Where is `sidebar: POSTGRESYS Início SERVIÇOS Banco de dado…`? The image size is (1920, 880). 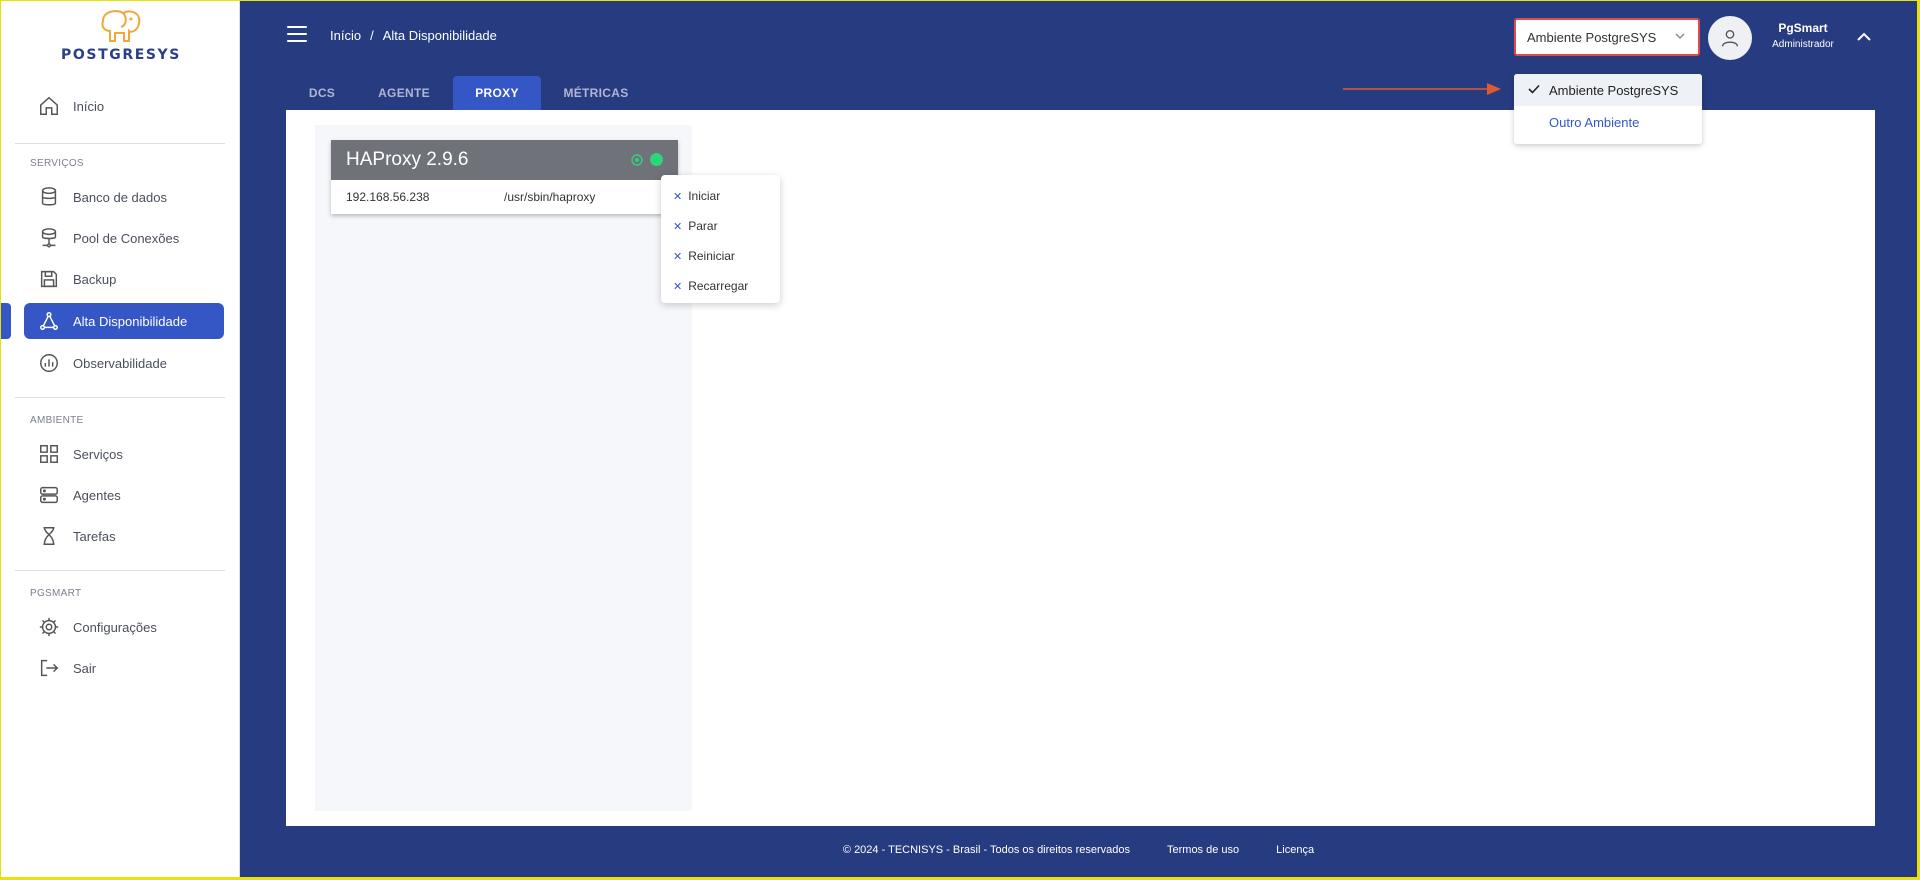 sidebar: POSTGRESYS Início SERVIÇOS Banco de dado… is located at coordinates (120, 439).